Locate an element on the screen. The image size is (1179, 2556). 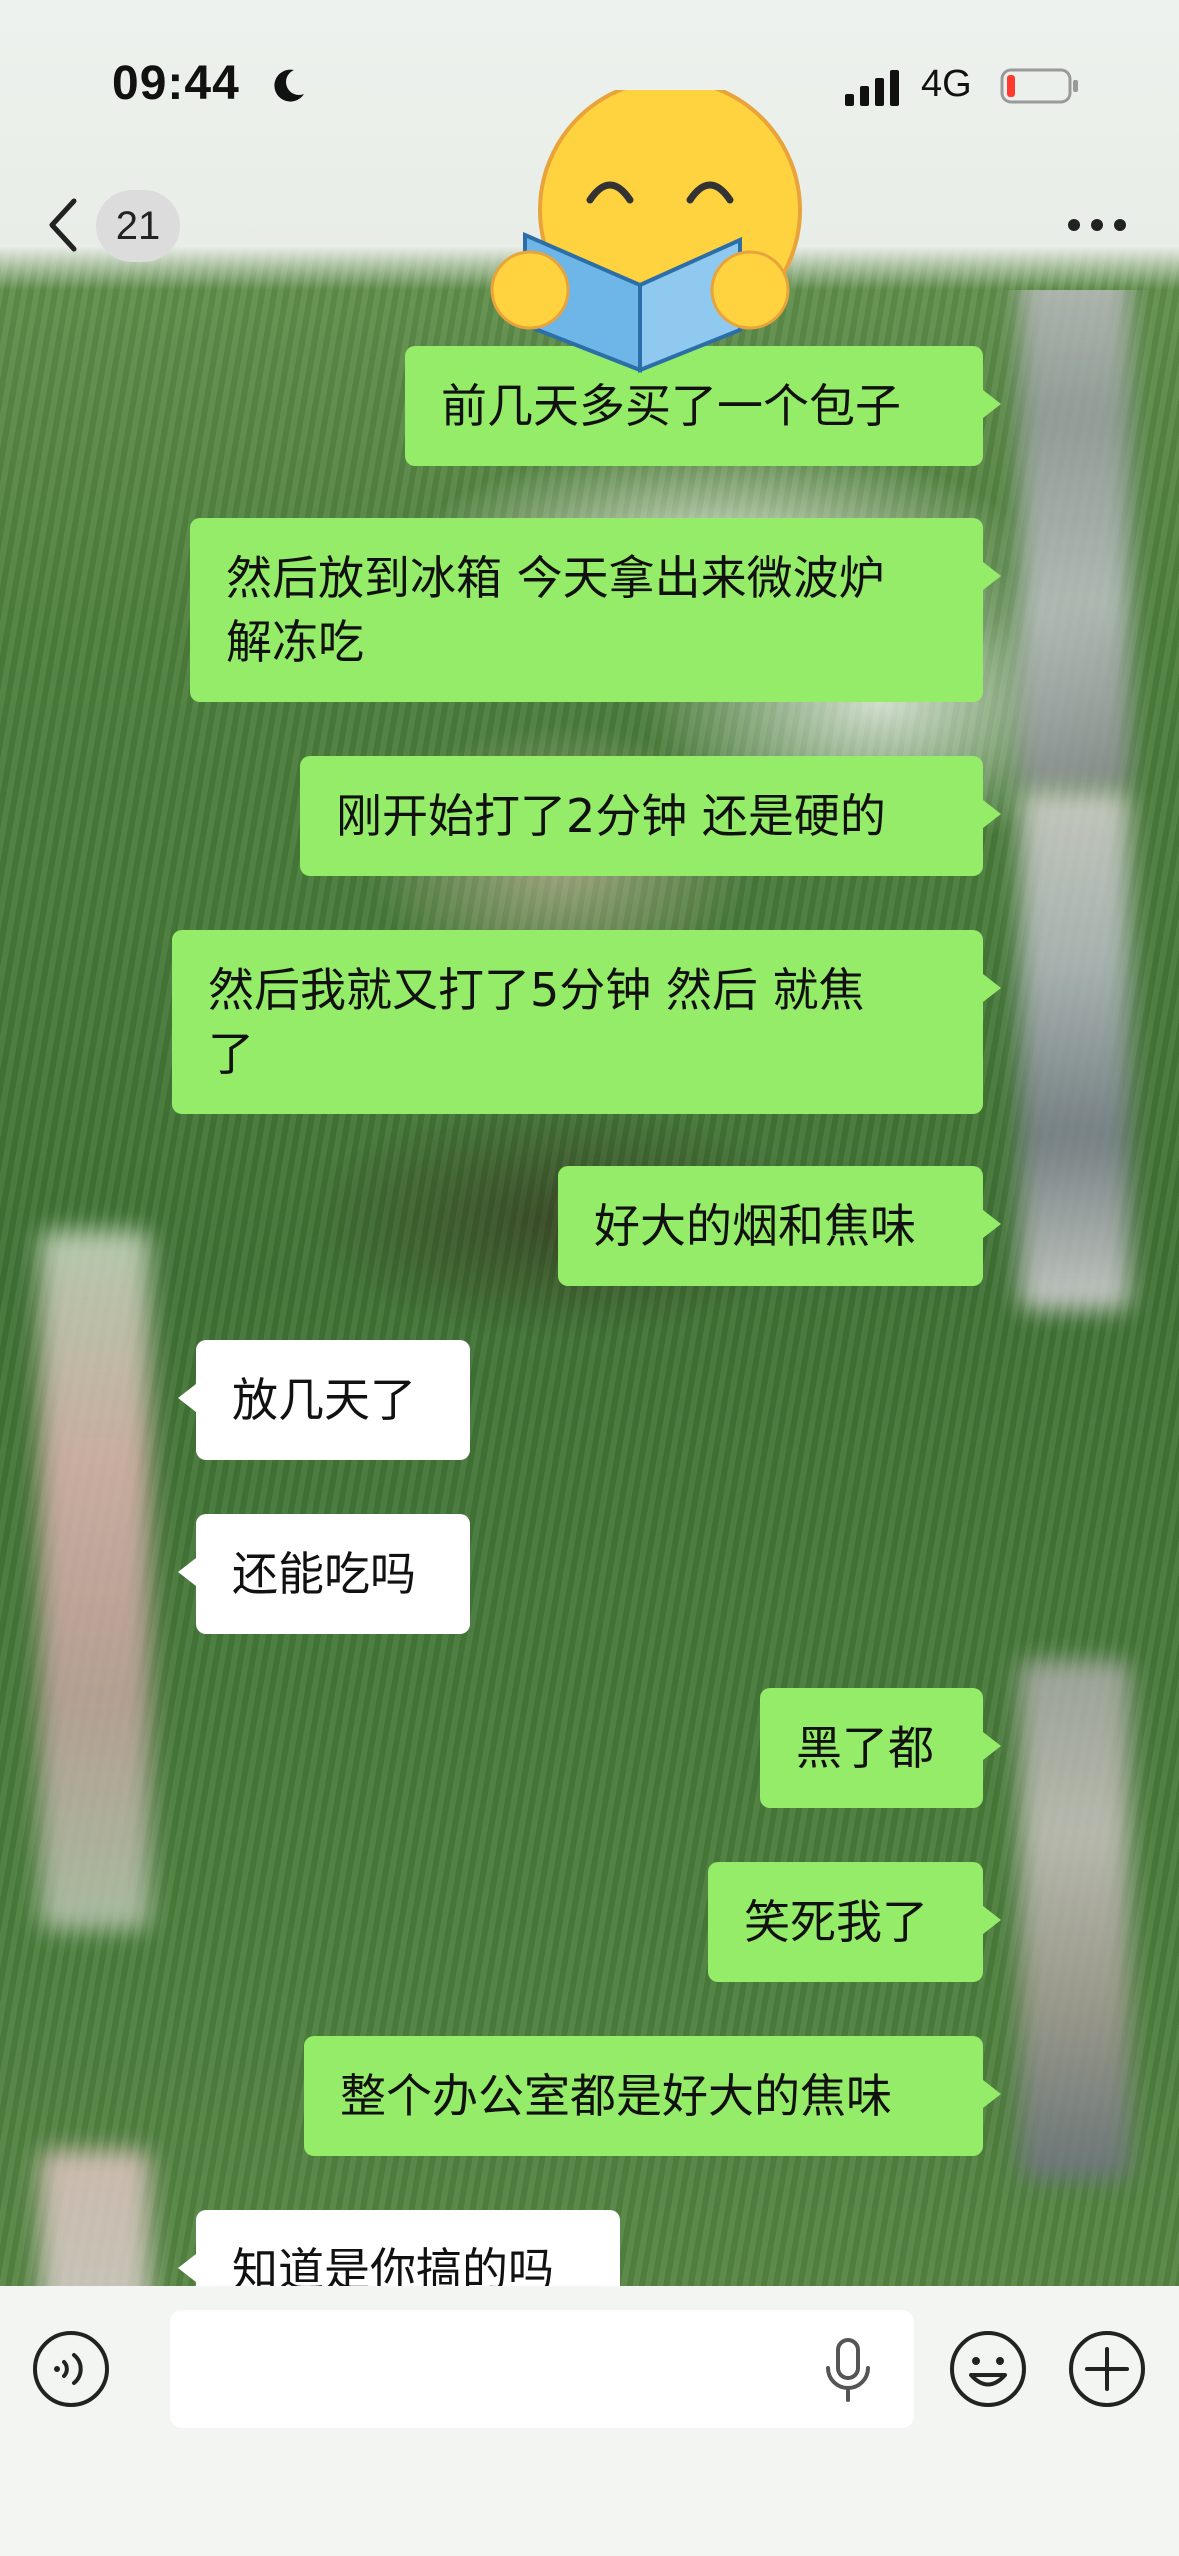
emoji-icon is located at coordinates (988, 2369).